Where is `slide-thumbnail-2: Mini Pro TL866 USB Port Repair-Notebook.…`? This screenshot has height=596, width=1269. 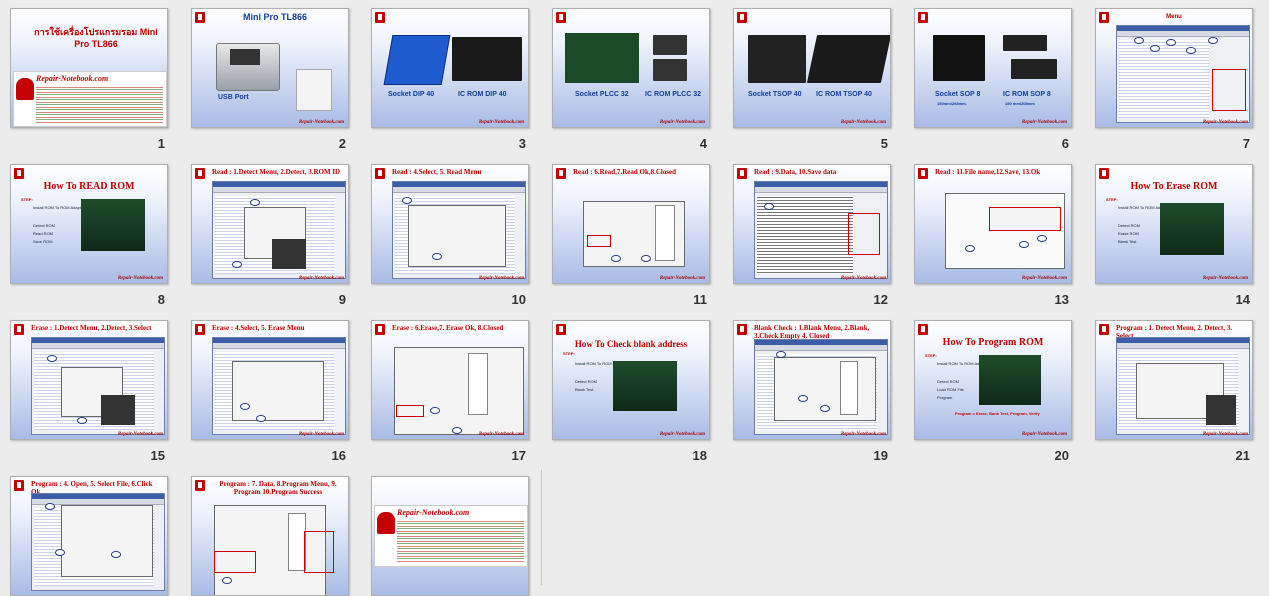
slide-thumbnail-2: Mini Pro TL866 USB Port Repair-Notebook.… is located at coordinates (270, 68).